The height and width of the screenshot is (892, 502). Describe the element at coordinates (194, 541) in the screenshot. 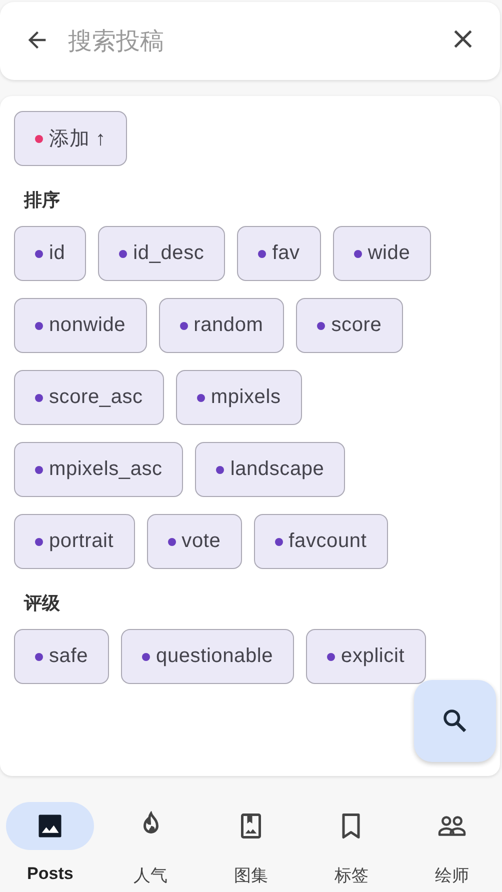

I see `filter-chip: vote` at that location.